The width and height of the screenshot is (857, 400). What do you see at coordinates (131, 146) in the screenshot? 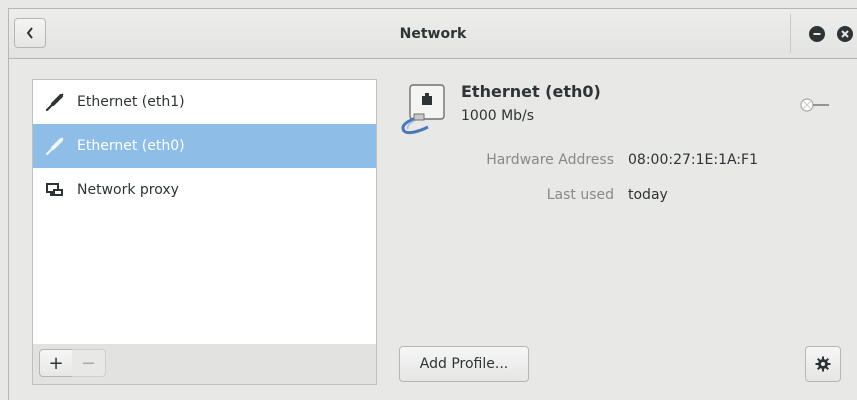
I see `list-item-label: Ethernet (eth0)` at bounding box center [131, 146].